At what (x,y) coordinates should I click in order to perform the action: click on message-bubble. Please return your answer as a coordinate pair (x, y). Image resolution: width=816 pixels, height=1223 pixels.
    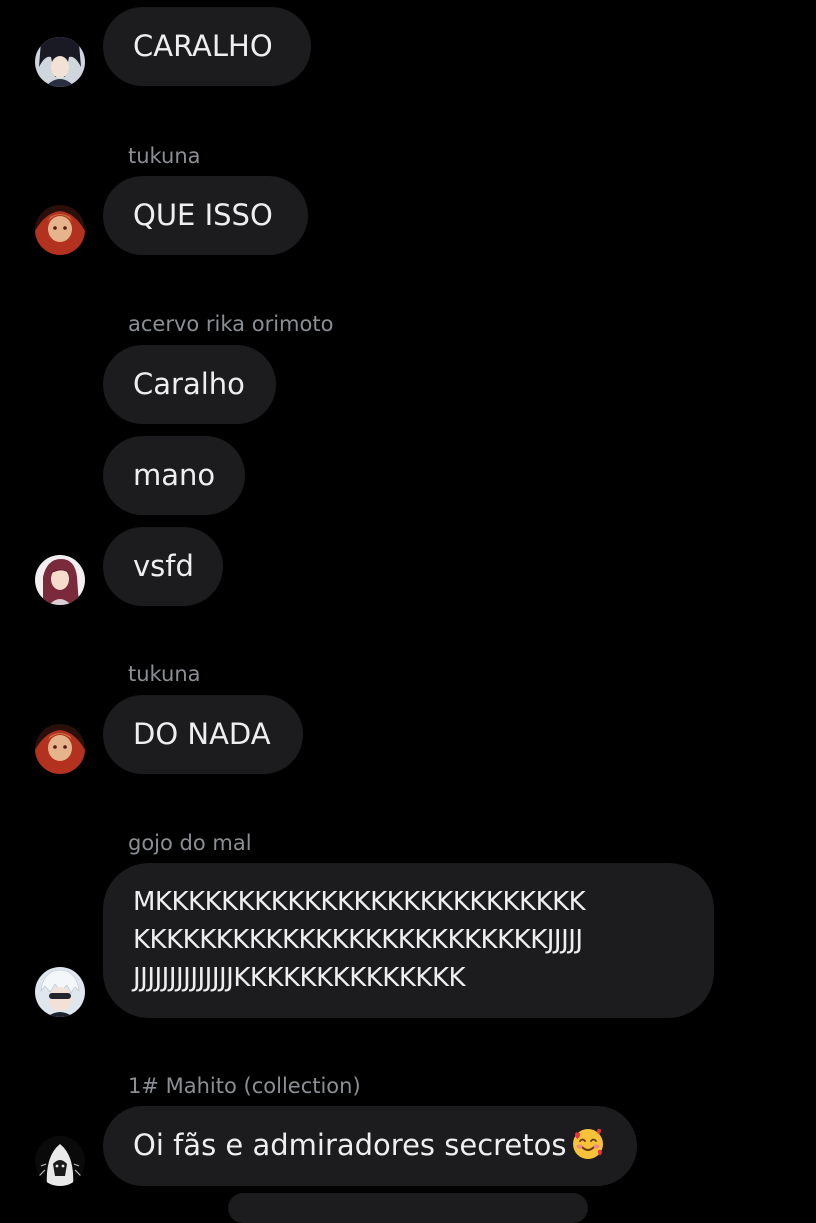
    Looking at the image, I should click on (408, 1208).